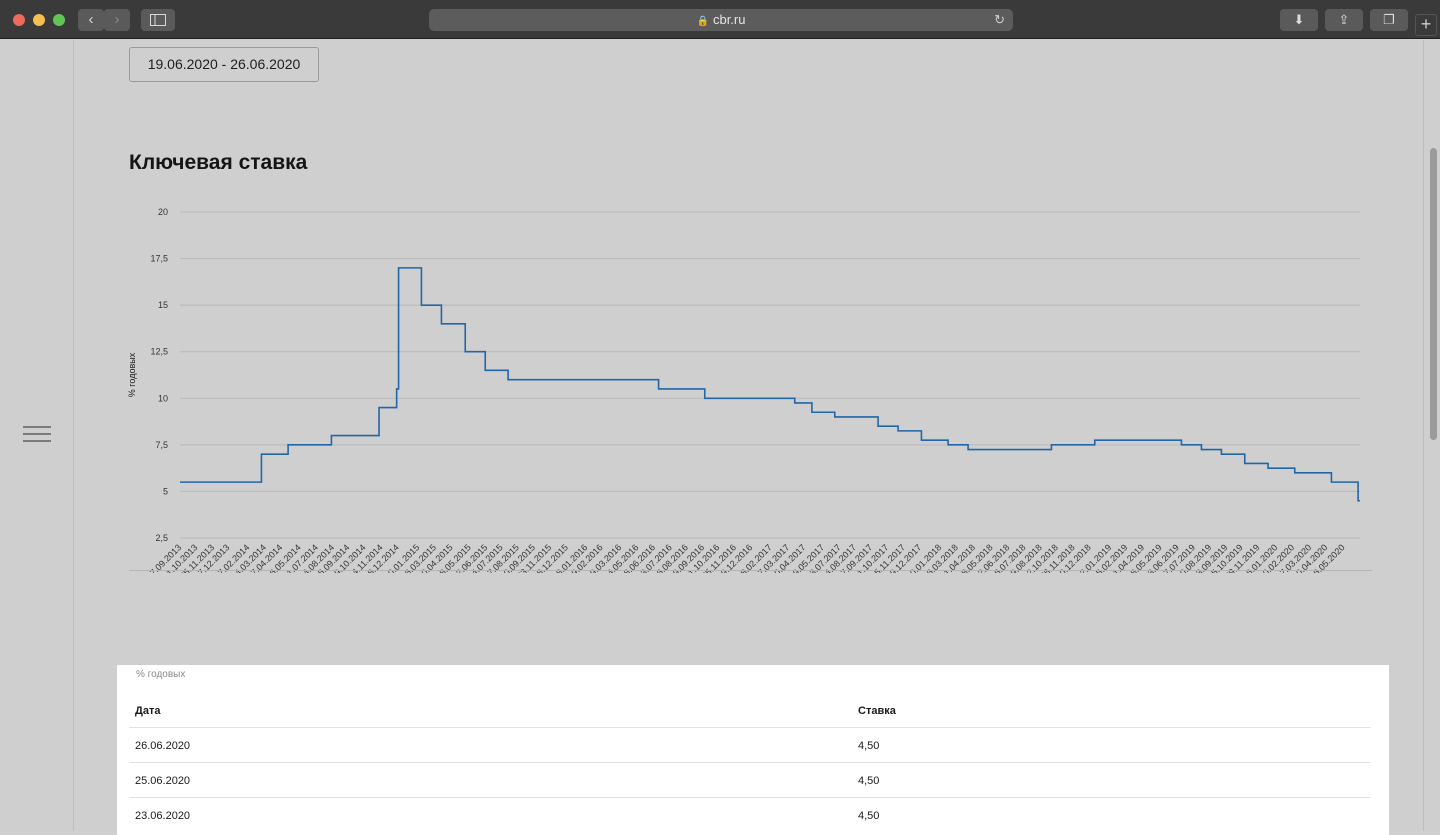  What do you see at coordinates (224, 64) in the screenshot?
I see `date-range-picker: 19.06.2020 - 26.06.2020` at bounding box center [224, 64].